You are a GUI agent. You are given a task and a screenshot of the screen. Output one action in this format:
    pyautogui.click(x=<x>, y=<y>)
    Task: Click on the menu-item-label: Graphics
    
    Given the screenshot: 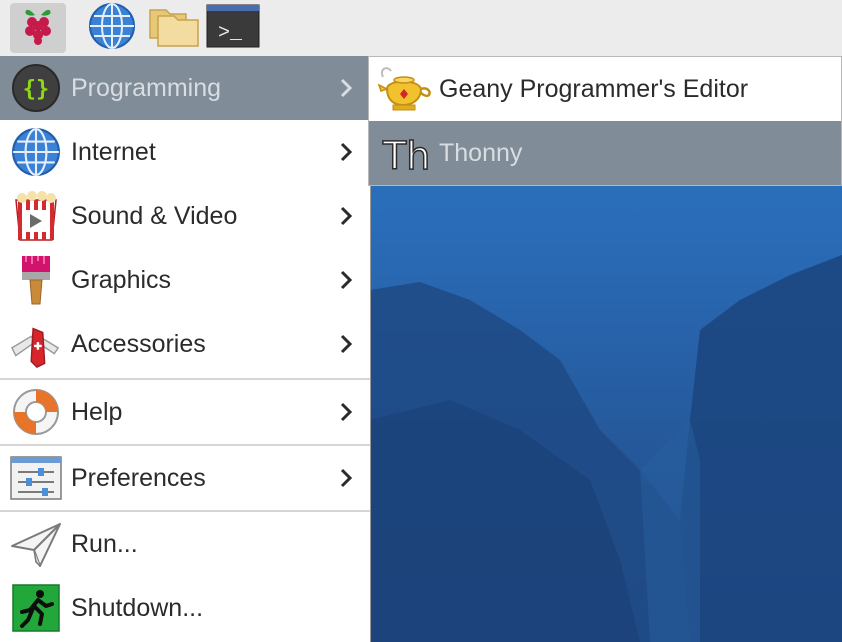 What is the action you would take?
    pyautogui.click(x=121, y=279)
    